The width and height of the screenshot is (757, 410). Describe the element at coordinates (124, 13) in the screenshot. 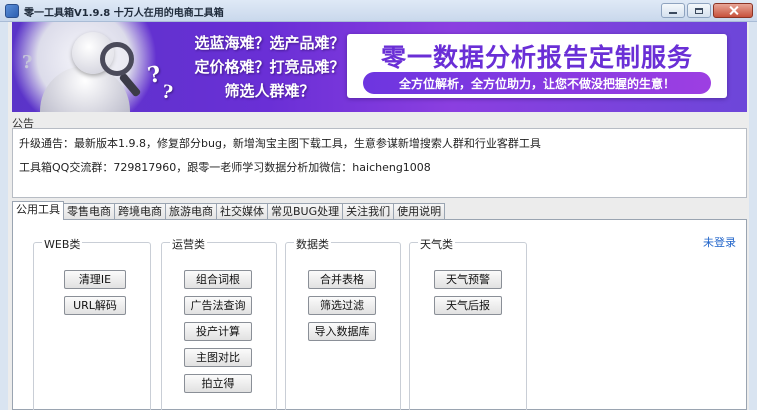

I see `window-title: 零一工具箱V1.9.8 十万人在用的电商工具箱` at that location.